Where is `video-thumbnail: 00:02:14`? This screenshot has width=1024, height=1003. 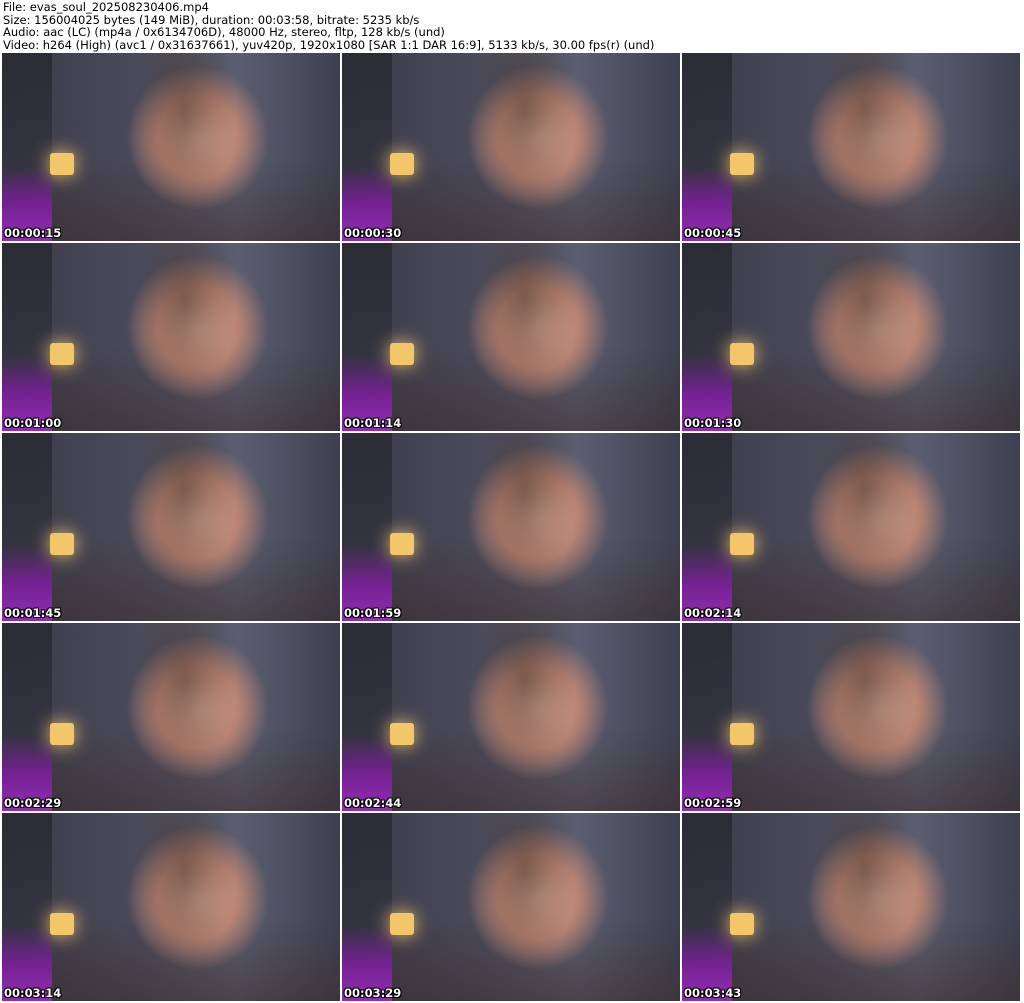 video-thumbnail: 00:02:14 is located at coordinates (851, 527).